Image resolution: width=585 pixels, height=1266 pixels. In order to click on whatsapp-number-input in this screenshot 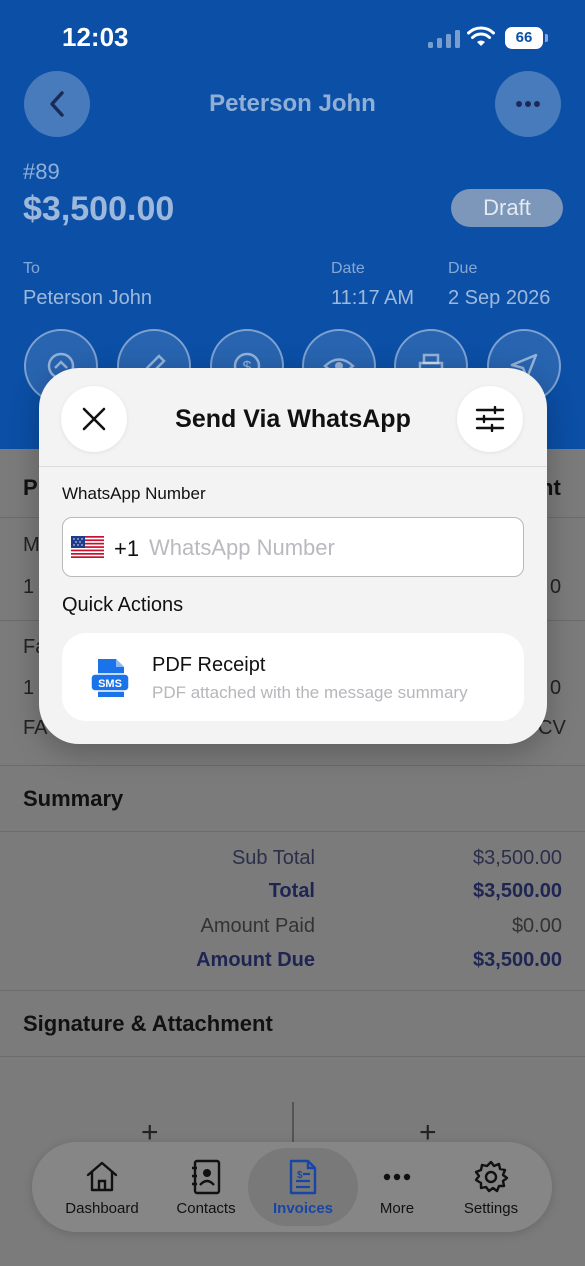, I will do `click(329, 548)`.